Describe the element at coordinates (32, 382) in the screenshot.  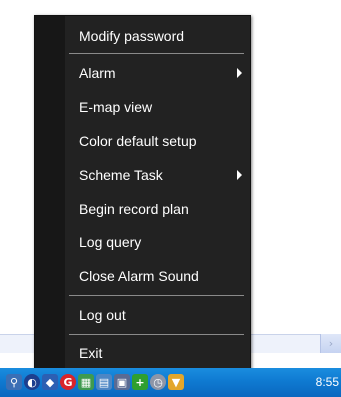
I see `app-icon: ◐` at that location.